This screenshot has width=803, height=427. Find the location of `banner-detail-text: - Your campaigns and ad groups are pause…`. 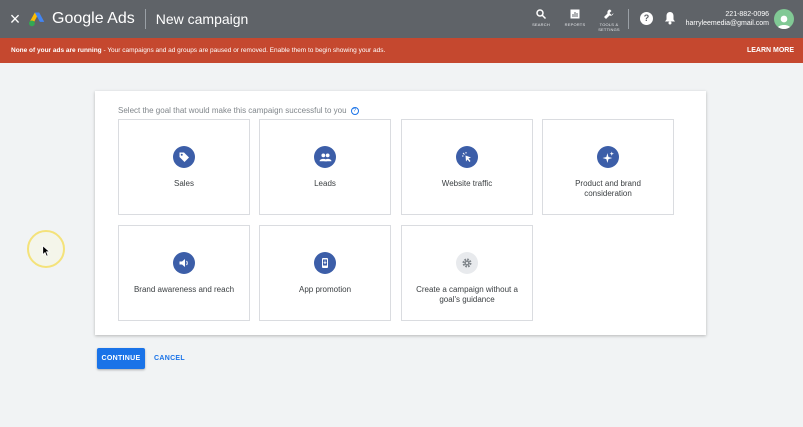

banner-detail-text: - Your campaigns and ad groups are pause… is located at coordinates (243, 50).